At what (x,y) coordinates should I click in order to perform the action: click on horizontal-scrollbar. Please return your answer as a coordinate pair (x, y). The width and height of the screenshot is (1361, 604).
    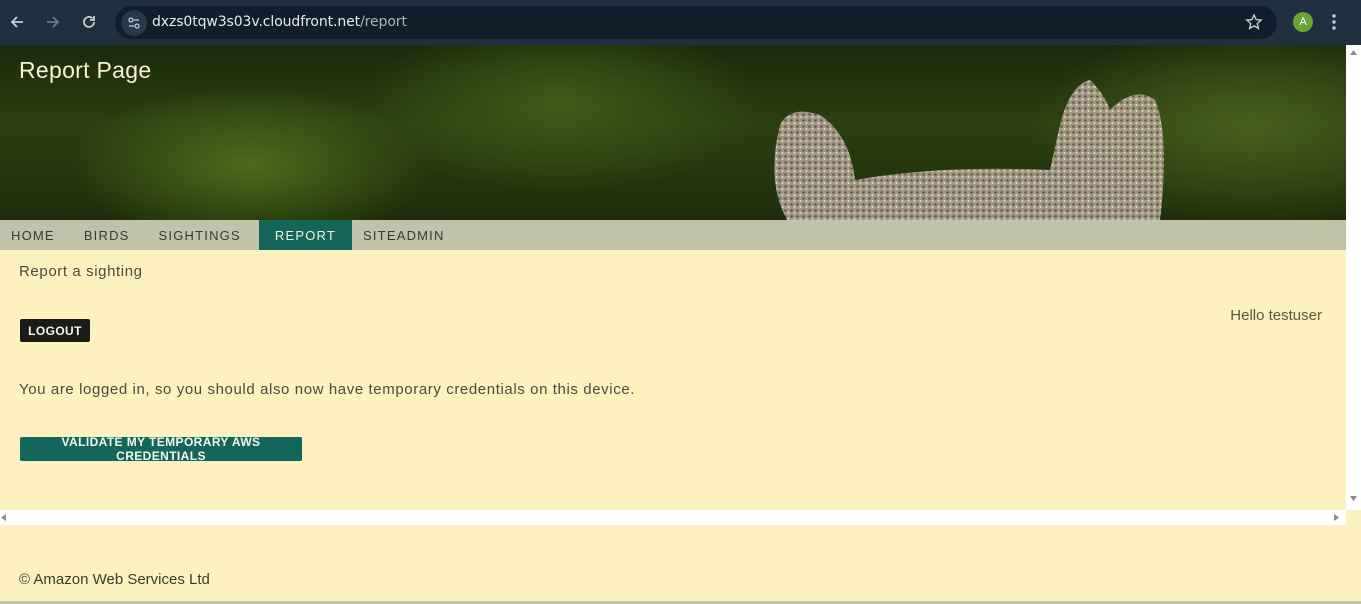
    Looking at the image, I should click on (673, 517).